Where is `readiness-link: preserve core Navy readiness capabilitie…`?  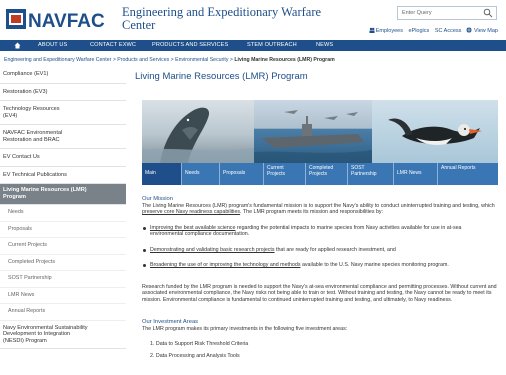
readiness-link: preserve core Navy readiness capabilitie… is located at coordinates (191, 212).